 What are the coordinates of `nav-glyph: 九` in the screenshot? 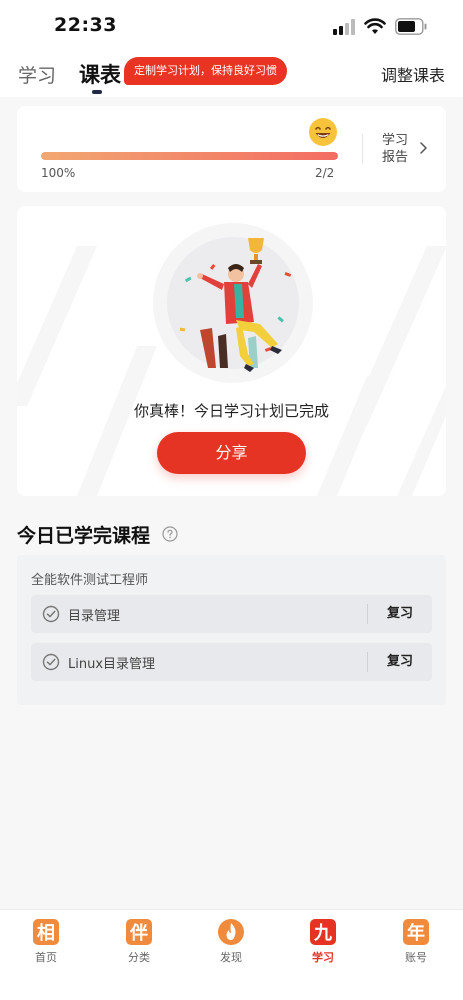 It's located at (322, 933).